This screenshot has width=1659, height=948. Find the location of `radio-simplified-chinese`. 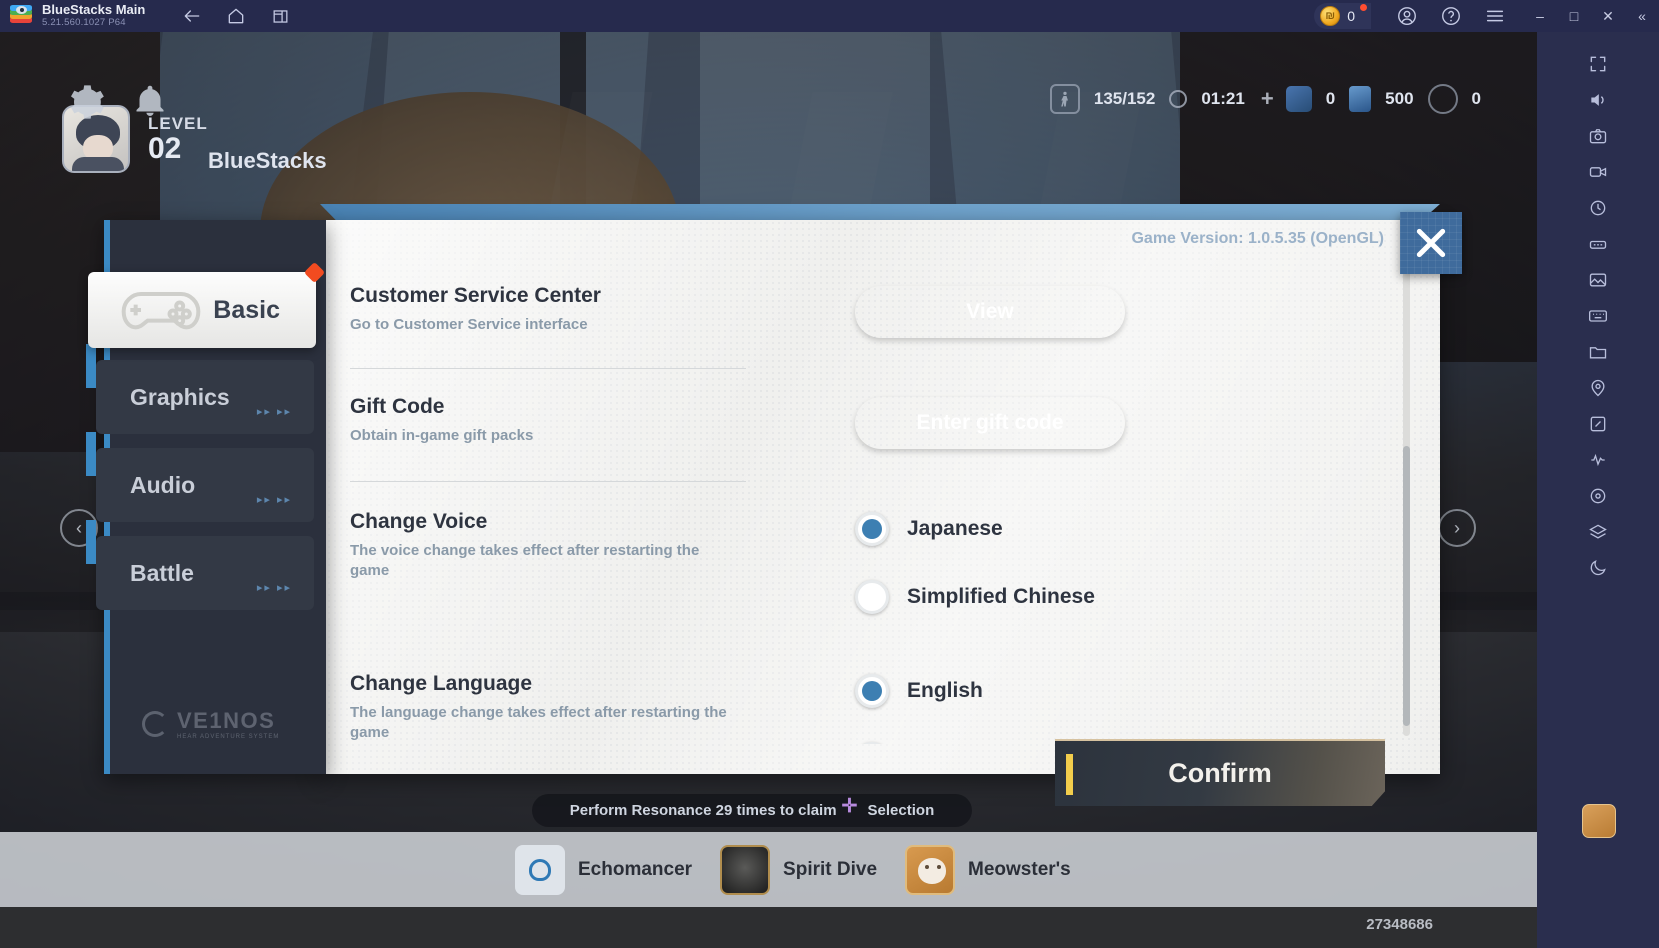

radio-simplified-chinese is located at coordinates (872, 597).